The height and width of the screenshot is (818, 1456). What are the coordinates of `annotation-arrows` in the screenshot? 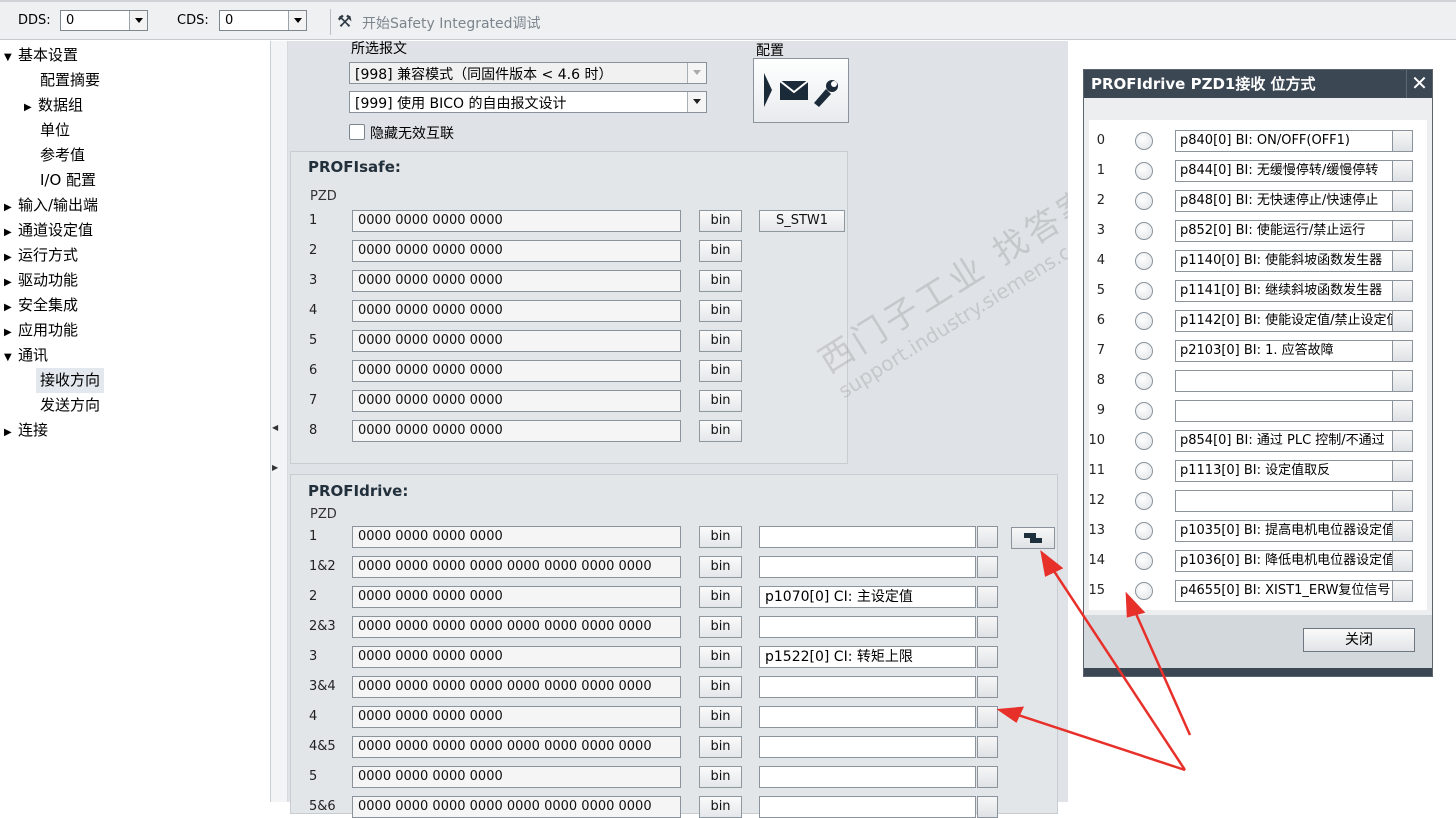 It's located at (1094, 660).